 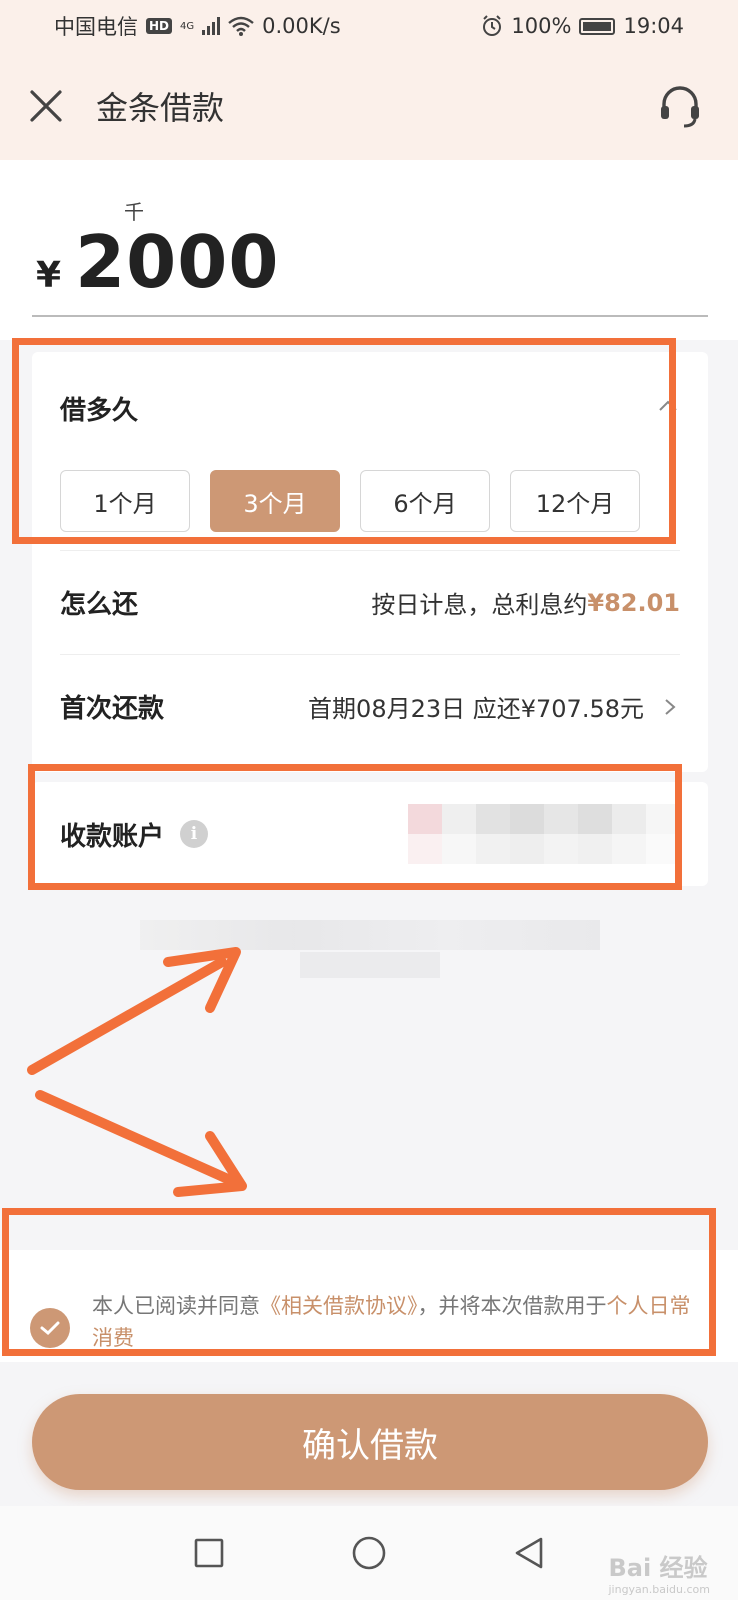 I want to click on net-speed: 0.00K/s, so click(x=301, y=26).